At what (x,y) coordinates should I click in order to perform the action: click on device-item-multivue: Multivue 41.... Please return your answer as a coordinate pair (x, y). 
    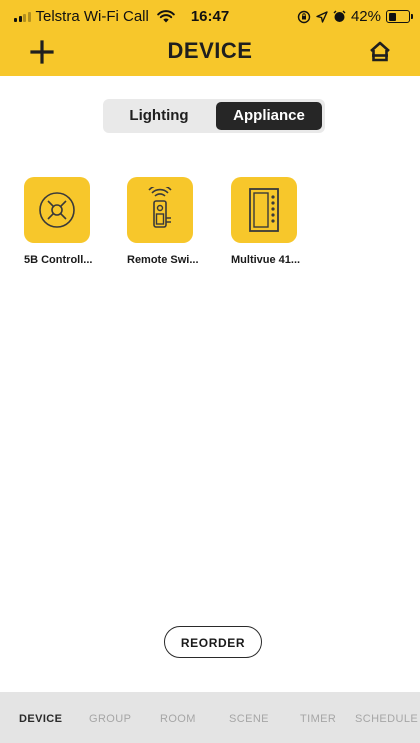
    Looking at the image, I should click on (276, 221).